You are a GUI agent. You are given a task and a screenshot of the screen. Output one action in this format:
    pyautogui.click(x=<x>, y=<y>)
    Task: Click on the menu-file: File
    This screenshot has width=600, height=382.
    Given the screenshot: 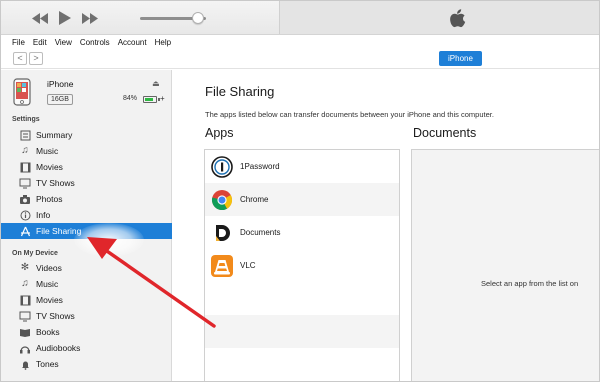 What is the action you would take?
    pyautogui.click(x=18, y=42)
    